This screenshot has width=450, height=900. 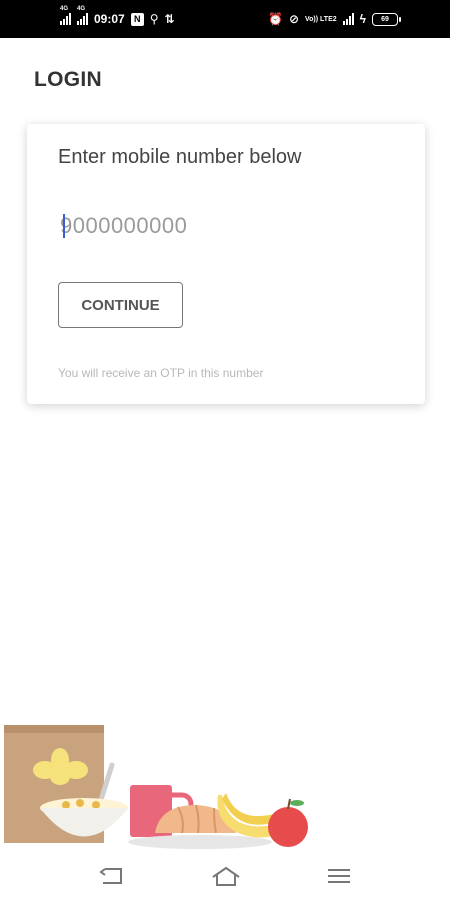 I want to click on alarm-icon: ⏰, so click(x=275, y=19).